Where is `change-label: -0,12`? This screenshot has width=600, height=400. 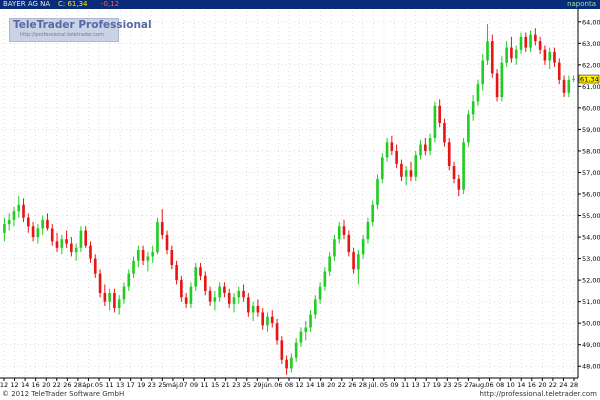
change-label: -0,12 is located at coordinates (110, 4).